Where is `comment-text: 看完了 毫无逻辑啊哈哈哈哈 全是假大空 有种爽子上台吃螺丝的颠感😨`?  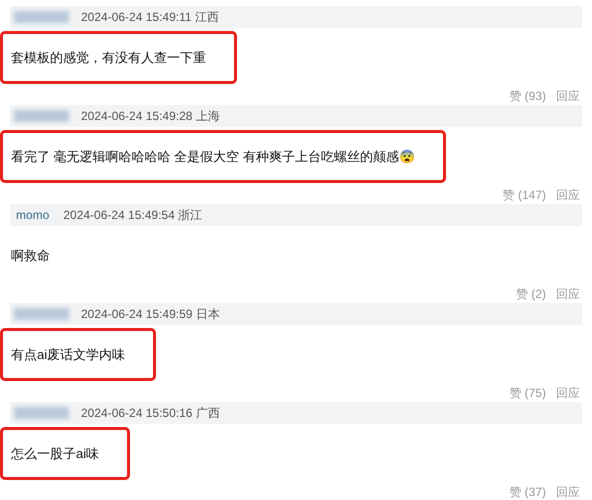
comment-text: 看完了 毫无逻辑啊哈哈哈哈 全是假大空 有种爽子上台吃螺丝的颠感😨 is located at coordinates (213, 156).